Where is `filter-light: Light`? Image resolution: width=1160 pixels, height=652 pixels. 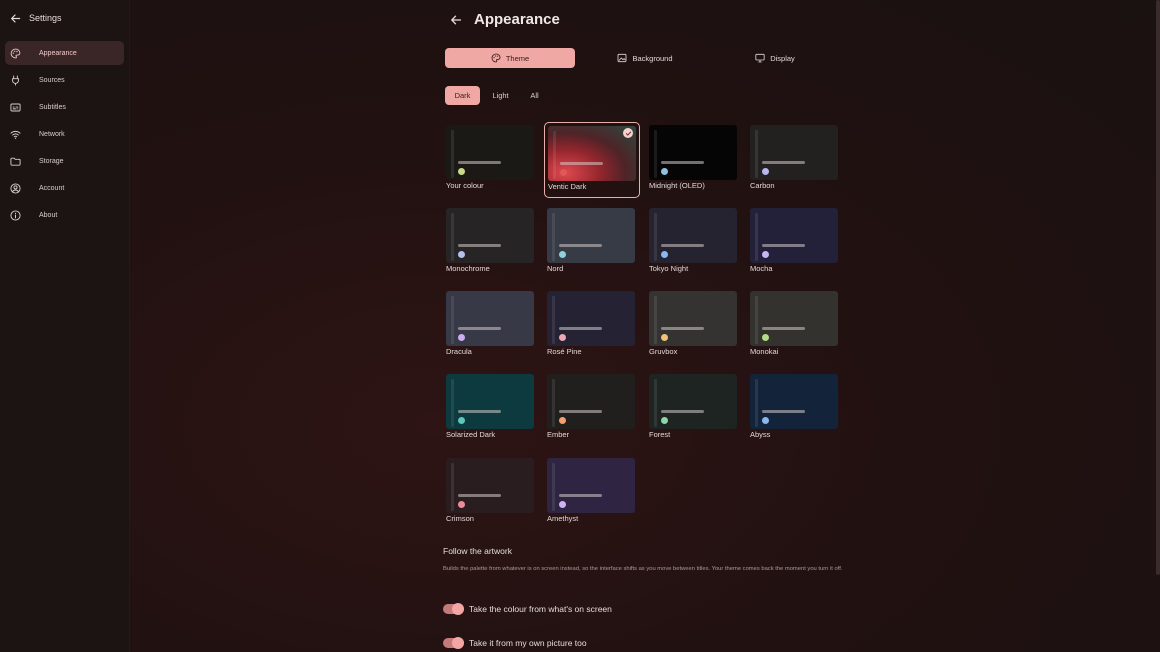 filter-light: Light is located at coordinates (500, 95).